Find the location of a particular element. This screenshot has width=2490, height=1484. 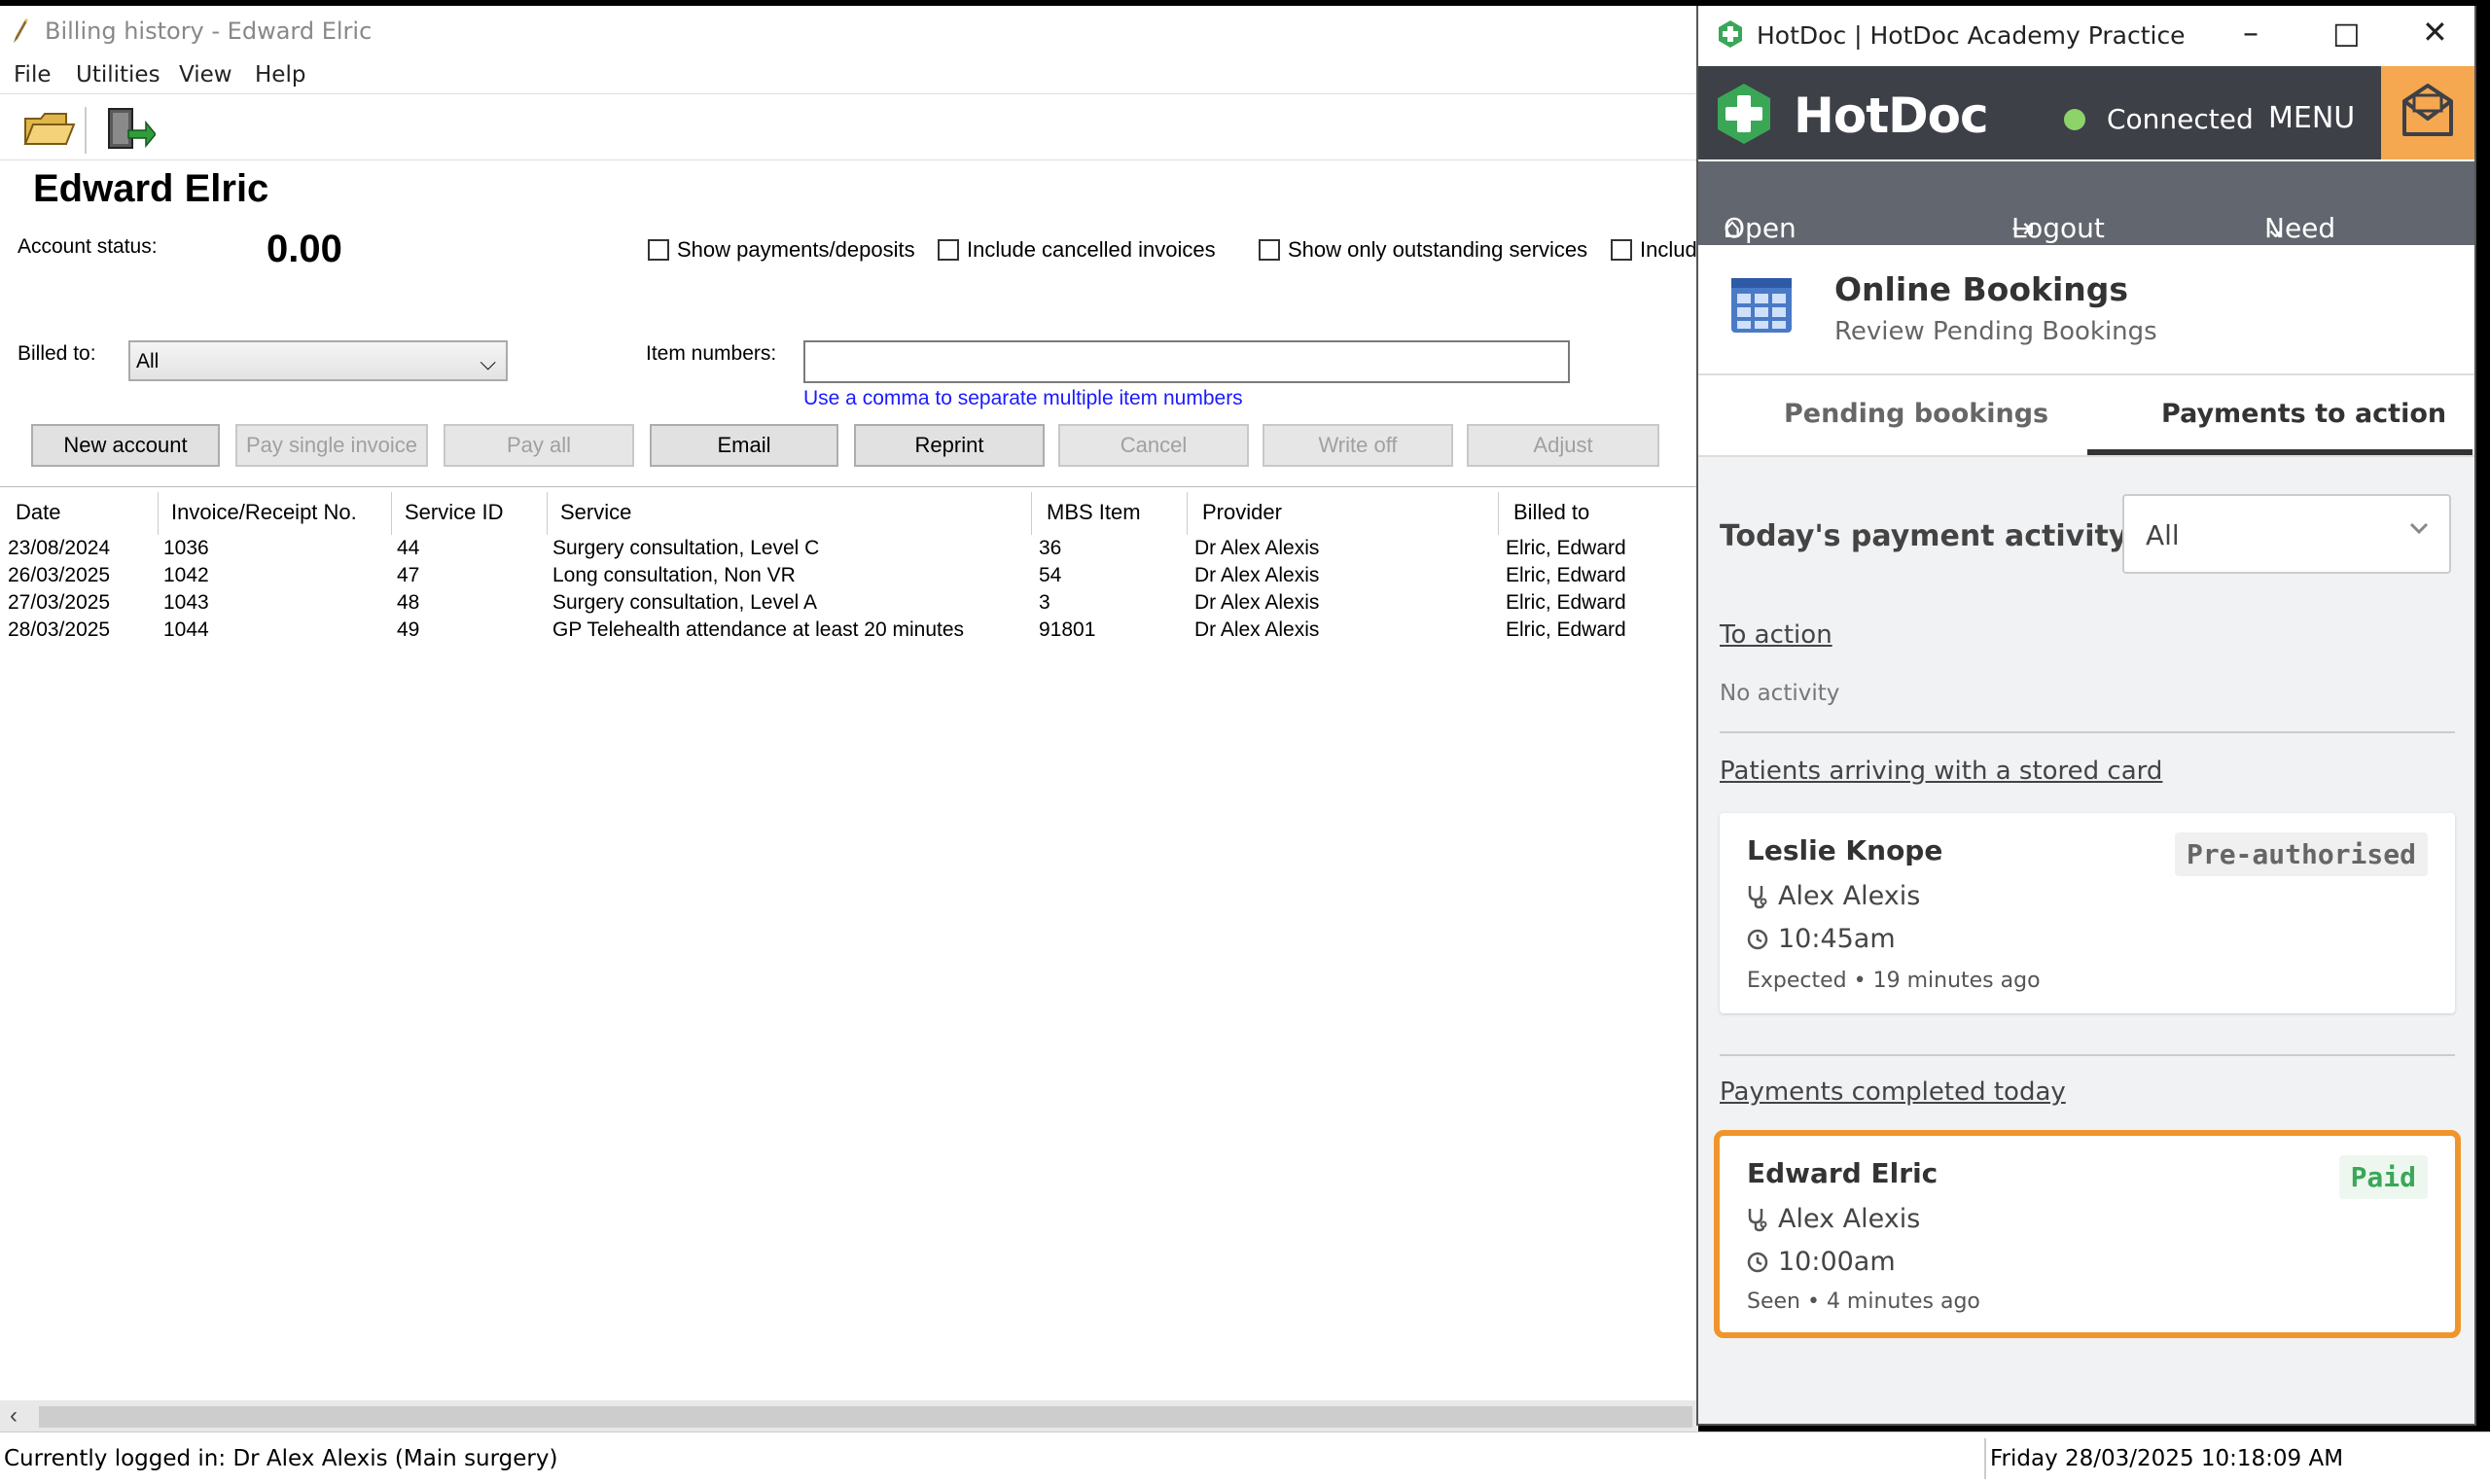

email-button: Email is located at coordinates (744, 446).